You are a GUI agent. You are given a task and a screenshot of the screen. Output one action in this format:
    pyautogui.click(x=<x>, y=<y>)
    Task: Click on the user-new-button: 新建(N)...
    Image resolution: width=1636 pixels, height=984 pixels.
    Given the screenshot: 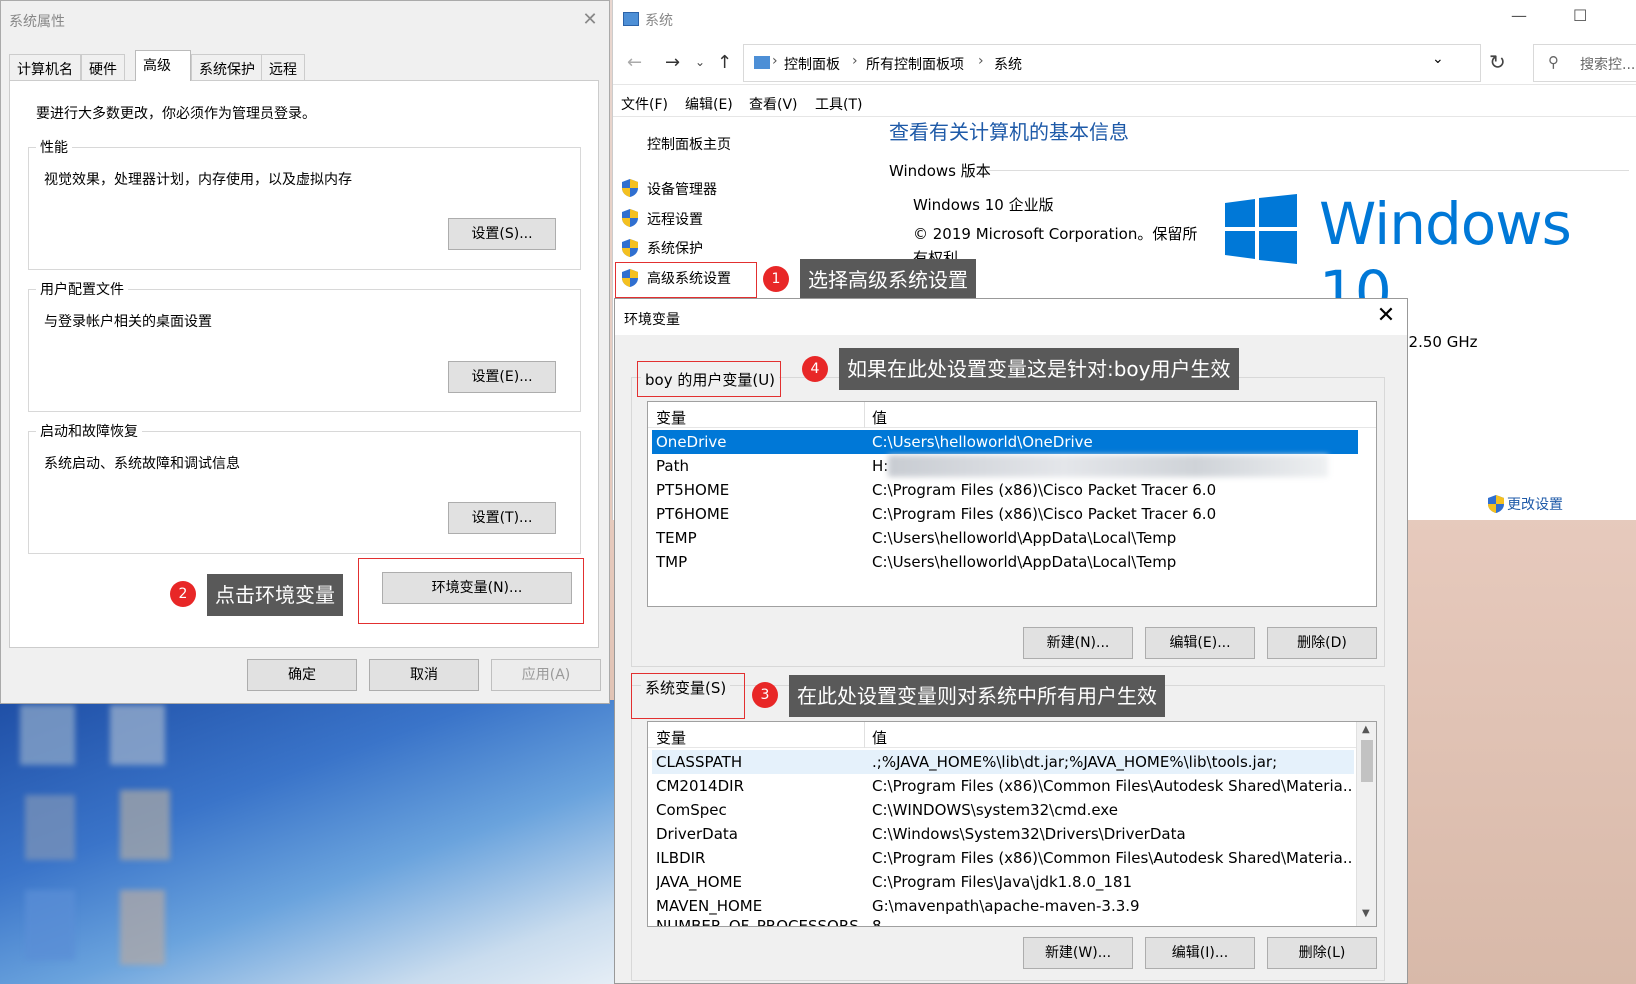 What is the action you would take?
    pyautogui.click(x=1078, y=643)
    